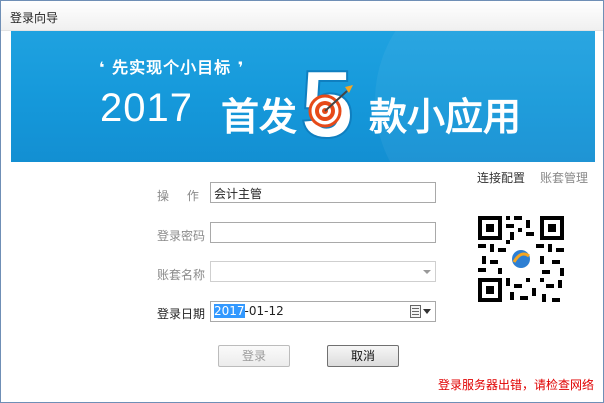  I want to click on password-label: 登录密码, so click(181, 236).